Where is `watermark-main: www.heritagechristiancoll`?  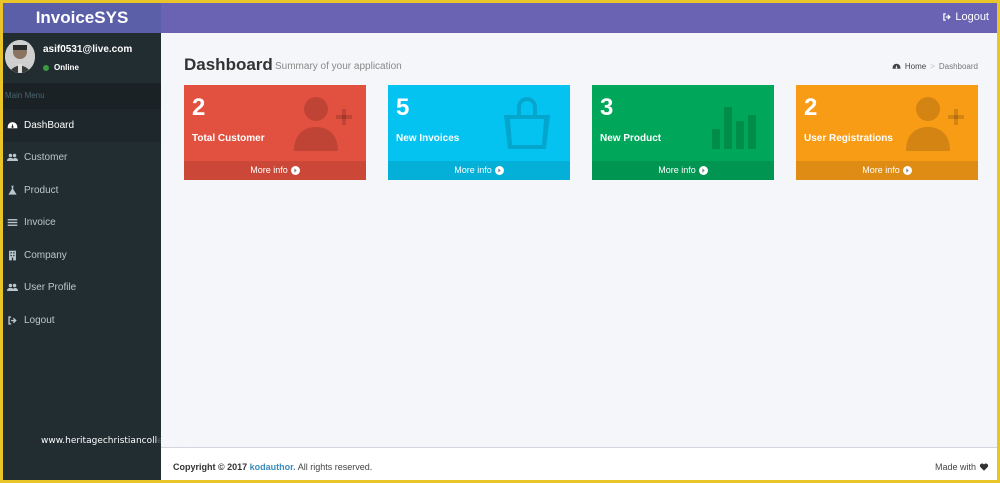 watermark-main: www.heritagechristiancoll is located at coordinates (99, 441).